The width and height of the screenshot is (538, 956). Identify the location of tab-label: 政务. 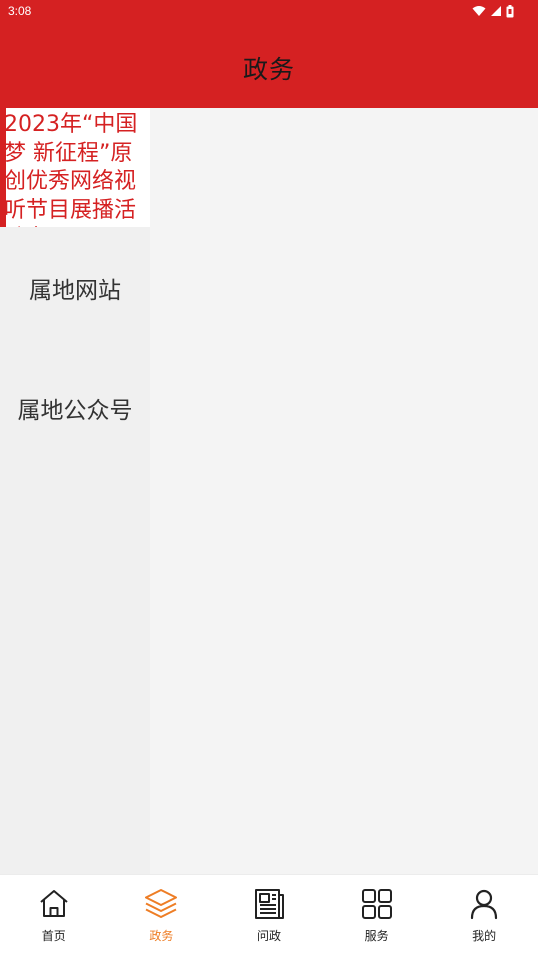
(161, 936).